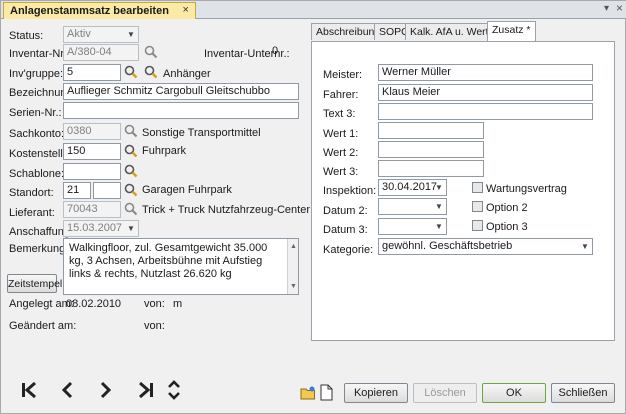 Image resolution: width=626 pixels, height=414 pixels. Describe the element at coordinates (101, 34) in the screenshot. I see `status-select: Aktiv ▼` at that location.